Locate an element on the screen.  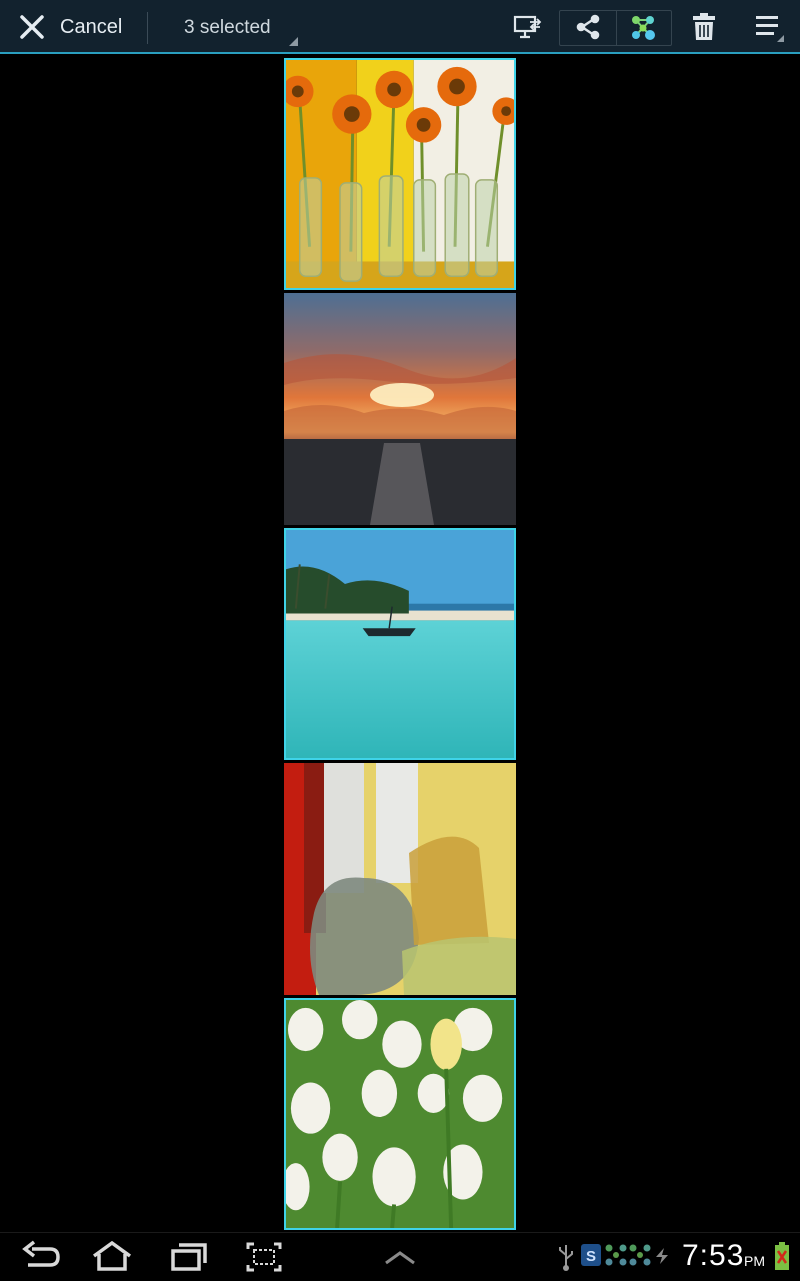
screen-mirror-icon is located at coordinates (527, 27).